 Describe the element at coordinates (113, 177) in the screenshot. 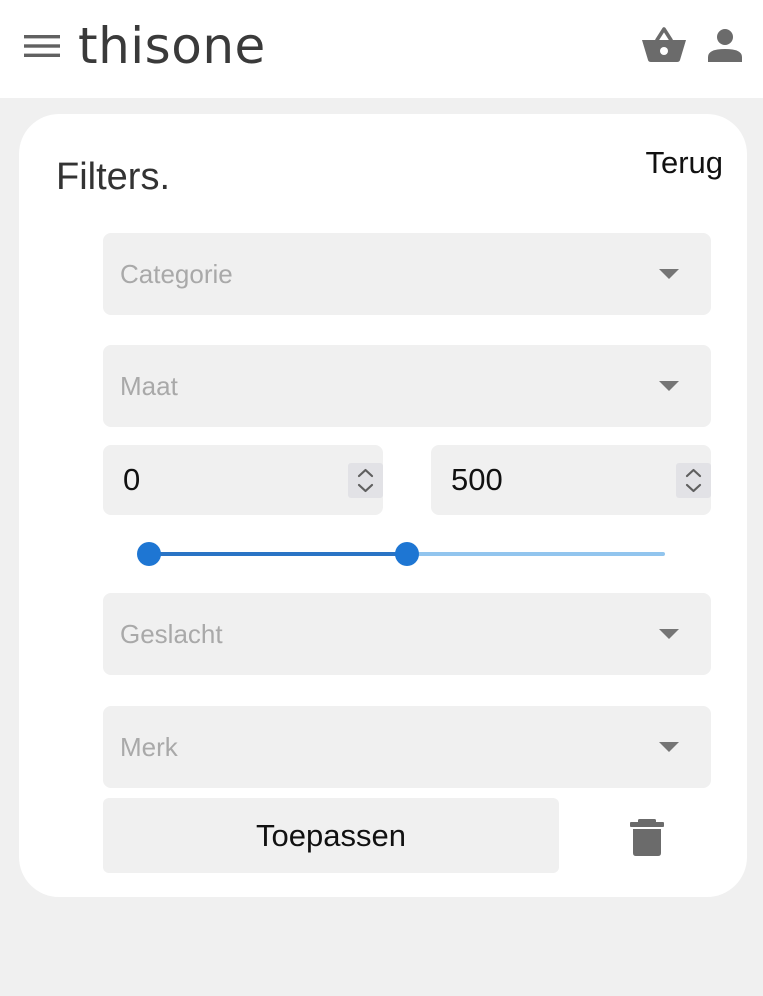

I see `filters-title: Filters.` at that location.